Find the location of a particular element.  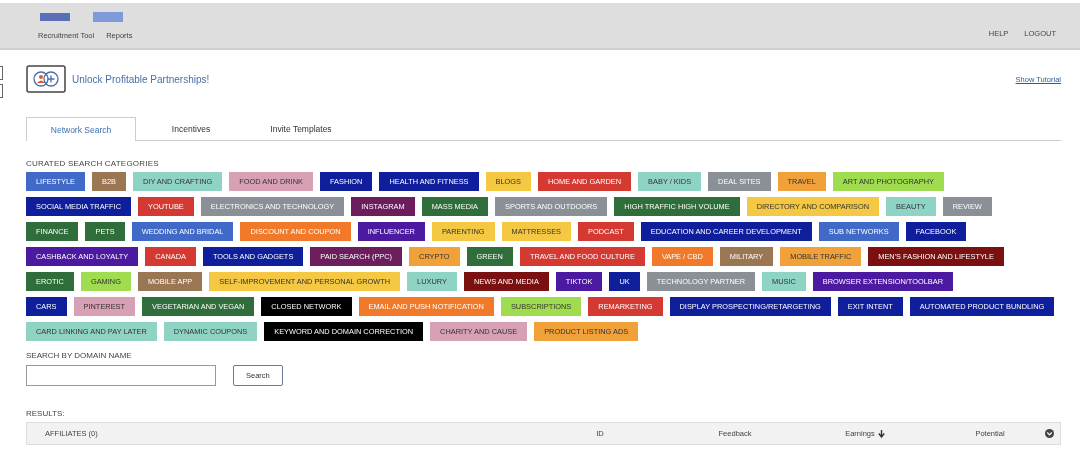

domain-search-field is located at coordinates (121, 375).